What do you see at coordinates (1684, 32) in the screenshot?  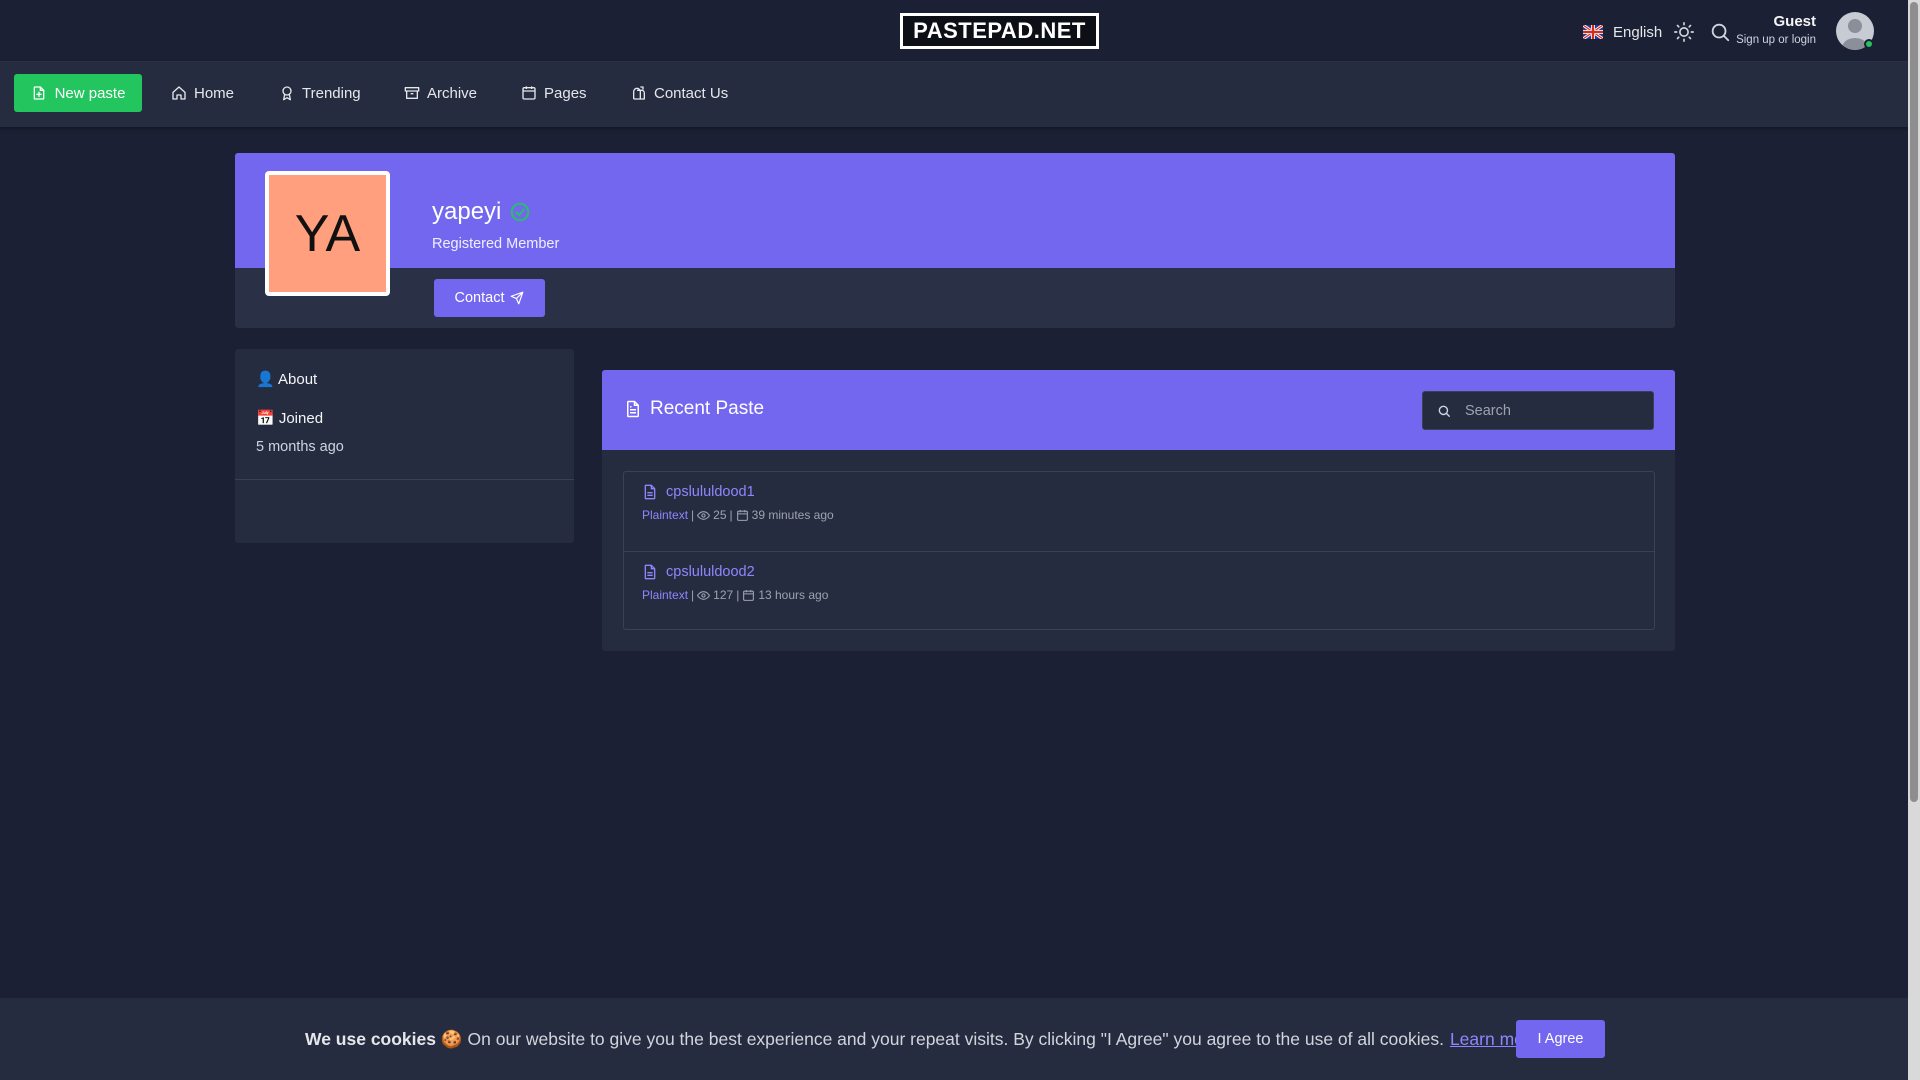 I see `sun-icon` at bounding box center [1684, 32].